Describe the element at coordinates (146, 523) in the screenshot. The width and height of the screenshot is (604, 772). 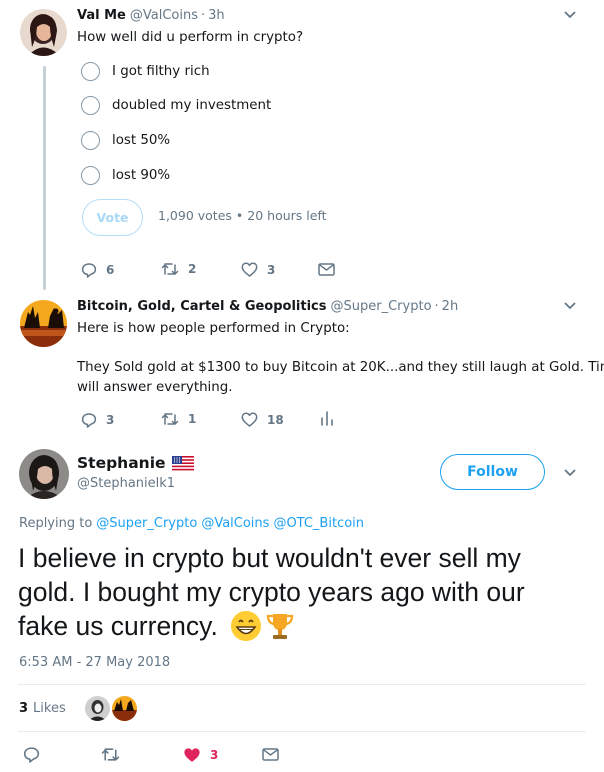
I see `reply-mention-link: @Super_Crypto` at that location.